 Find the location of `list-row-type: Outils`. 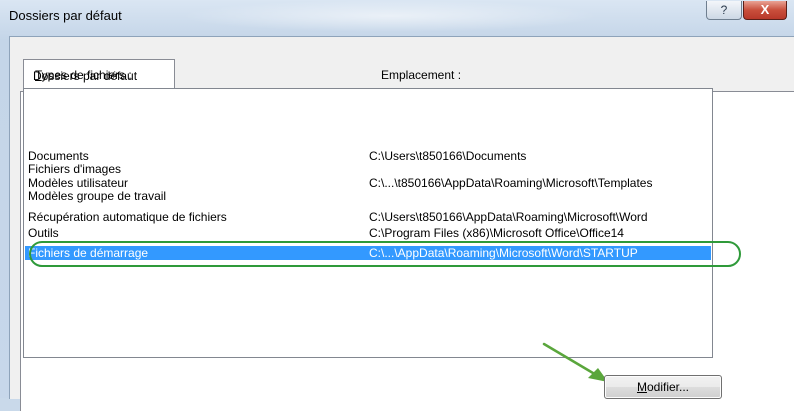

list-row-type: Outils is located at coordinates (43, 233).